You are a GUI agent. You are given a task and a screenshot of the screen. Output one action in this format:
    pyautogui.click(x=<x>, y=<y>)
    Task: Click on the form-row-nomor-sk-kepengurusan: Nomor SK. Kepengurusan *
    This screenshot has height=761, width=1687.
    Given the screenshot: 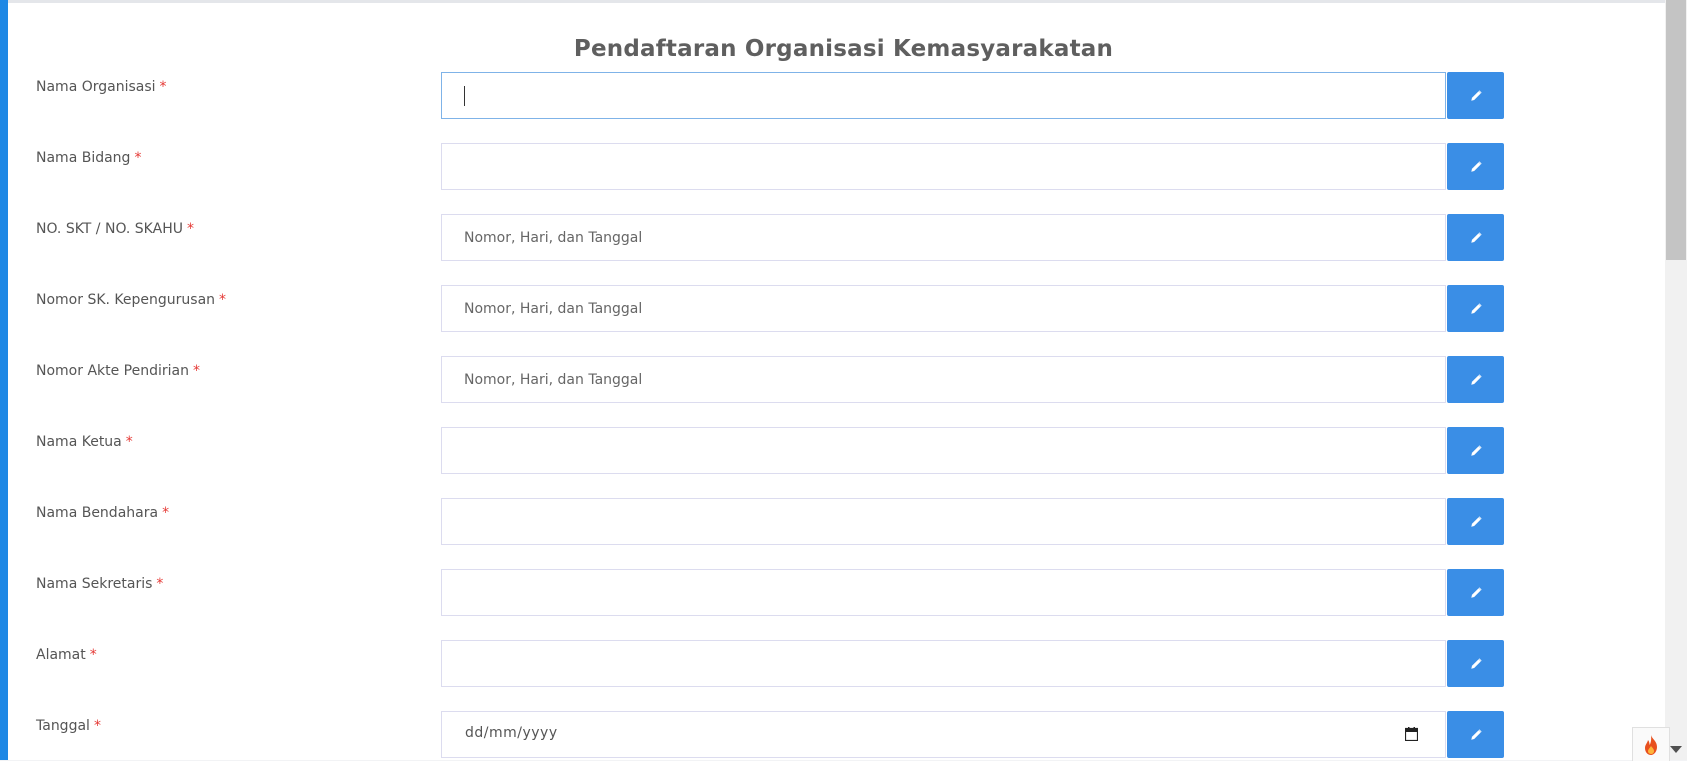 What is the action you would take?
    pyautogui.click(x=843, y=309)
    